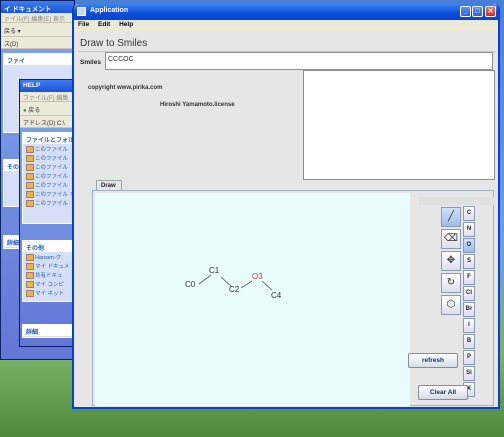 The image size is (504, 437). Describe the element at coordinates (81, 11) in the screenshot. I see `app-icon` at that location.